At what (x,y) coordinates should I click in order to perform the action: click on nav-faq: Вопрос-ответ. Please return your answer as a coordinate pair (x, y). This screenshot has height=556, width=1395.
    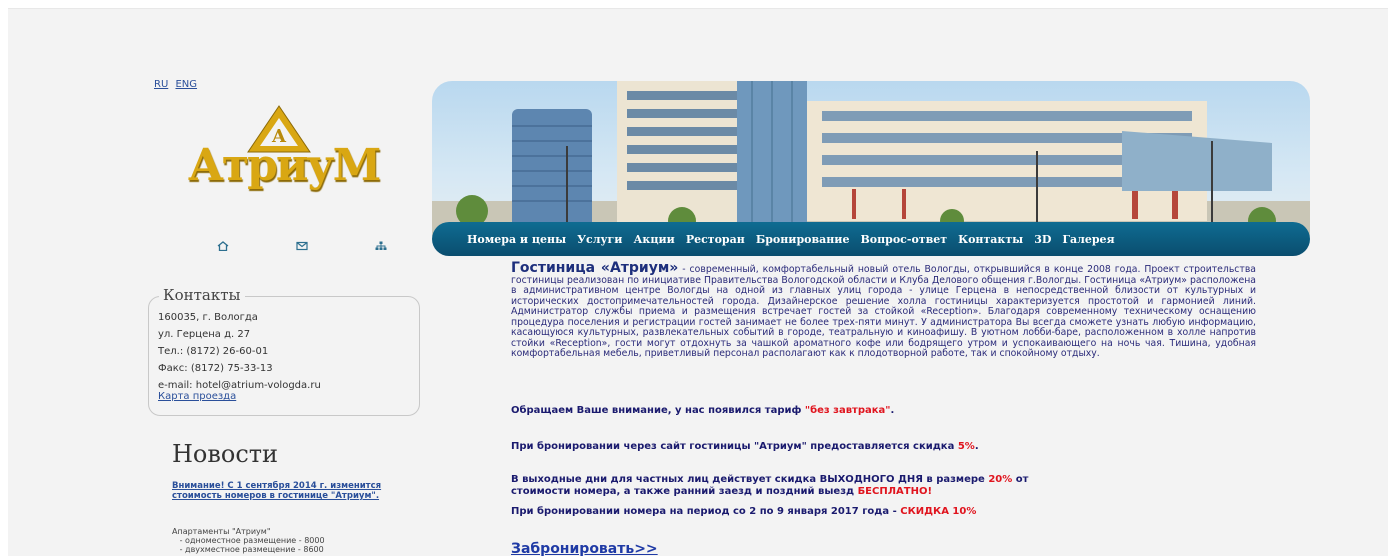
    Looking at the image, I should click on (903, 239).